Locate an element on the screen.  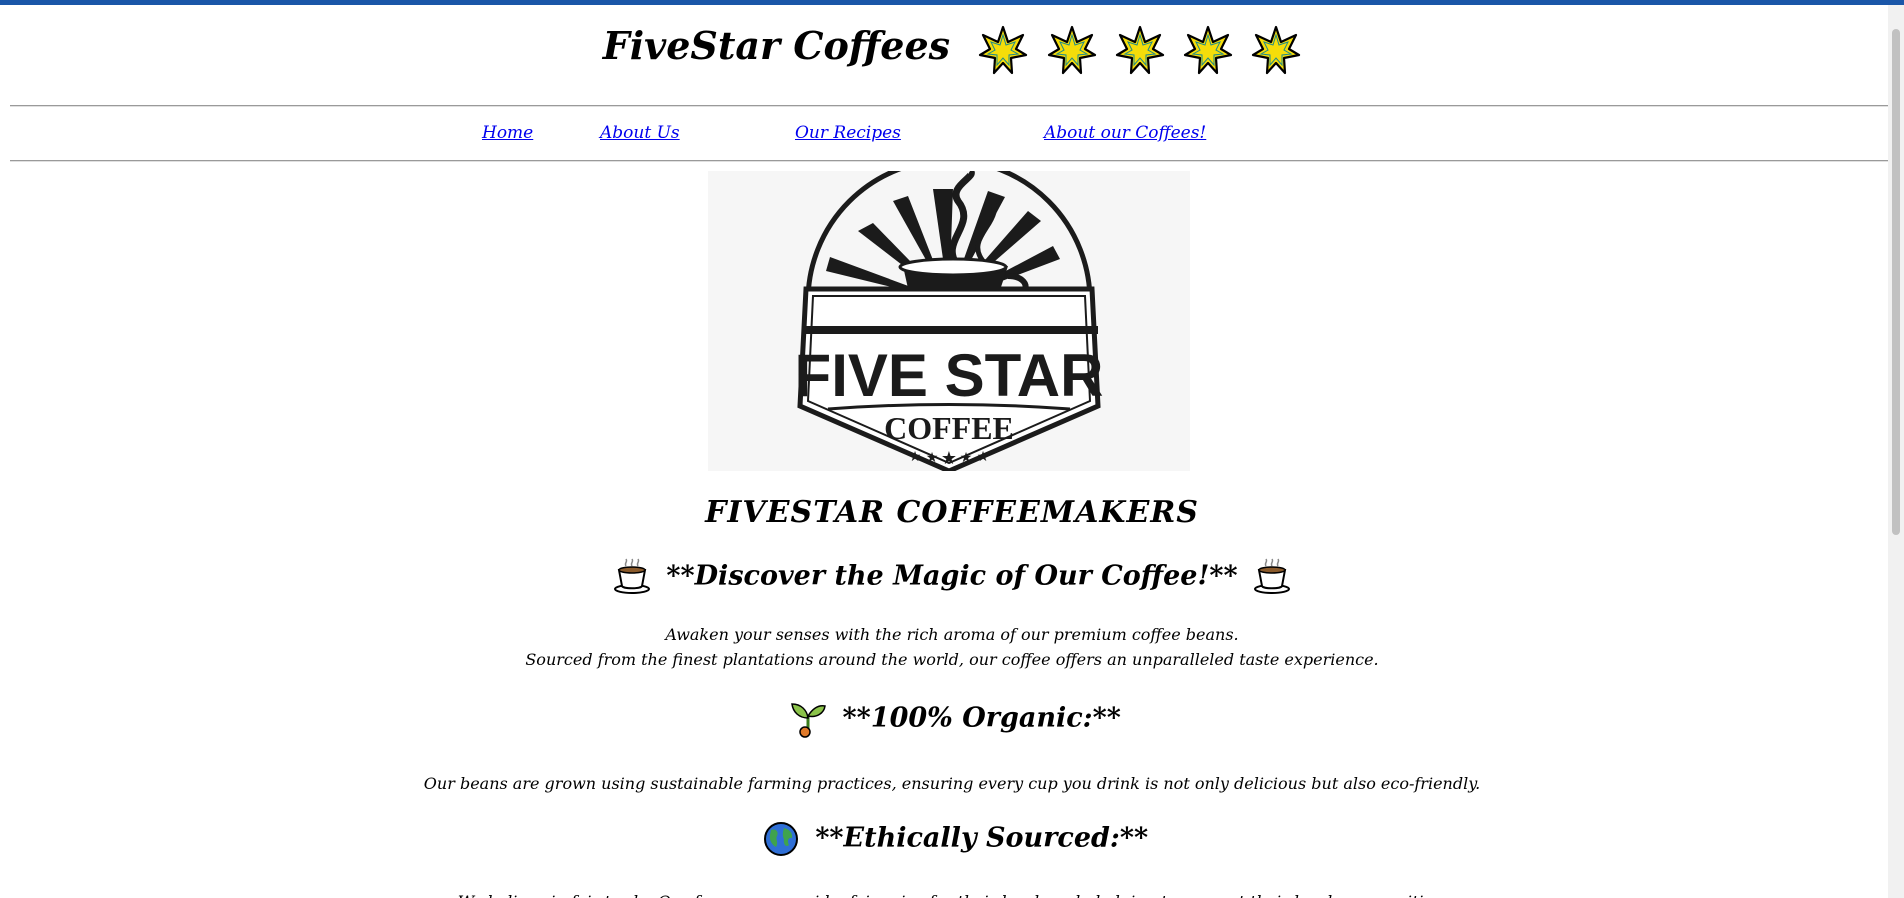
logo-text-coffee: COFFEE is located at coordinates (949, 428).